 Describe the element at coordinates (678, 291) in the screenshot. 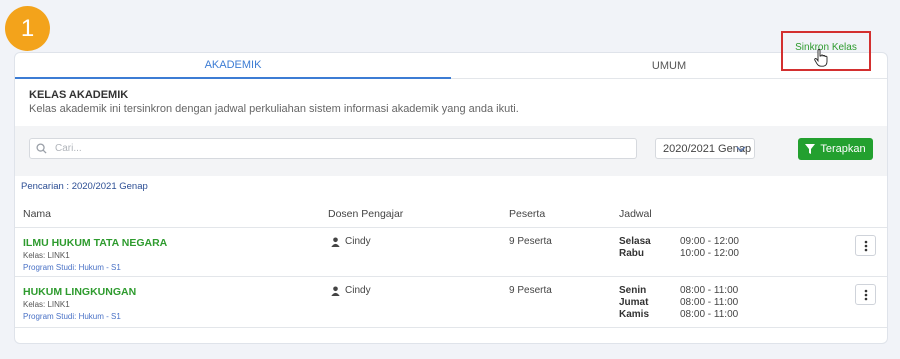

I see `schedule-entry: Senin 08:00 - 11:00` at that location.